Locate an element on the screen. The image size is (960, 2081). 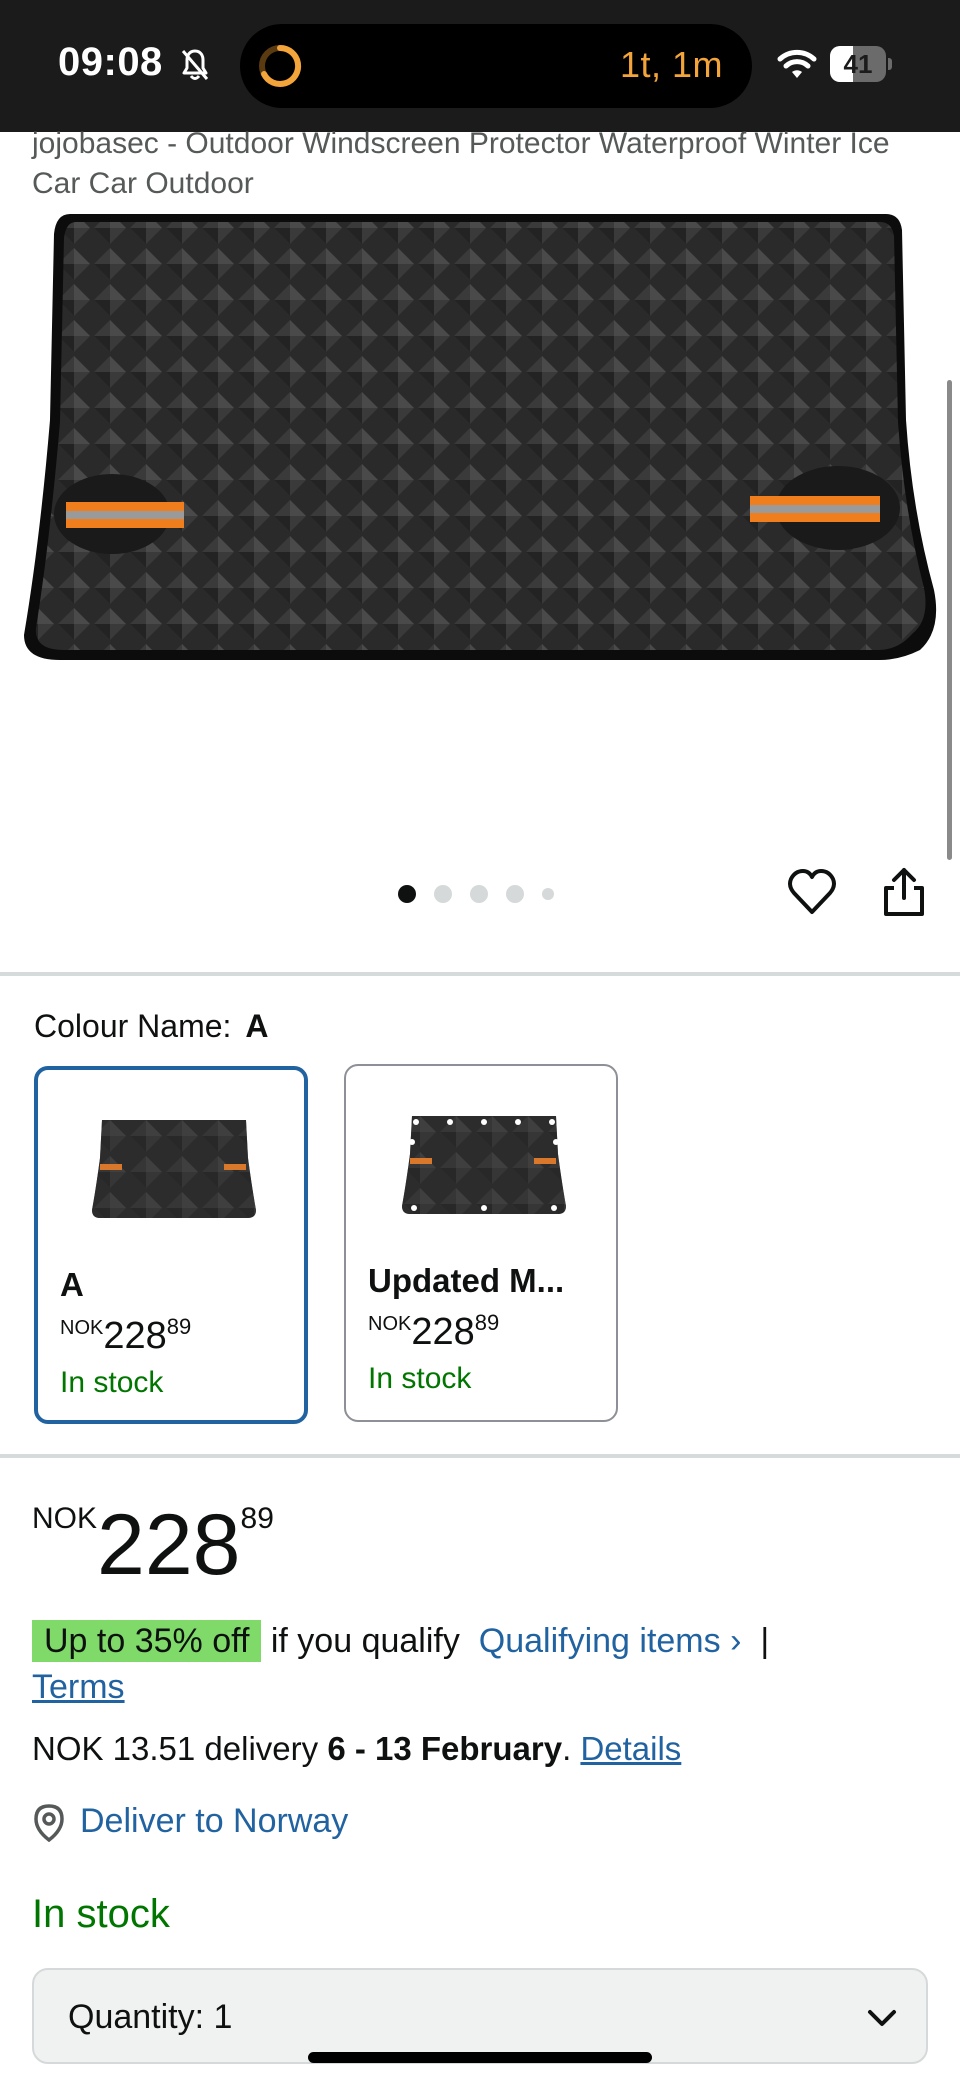
delivery-dates: 6 - 13 February is located at coordinates (445, 1748).